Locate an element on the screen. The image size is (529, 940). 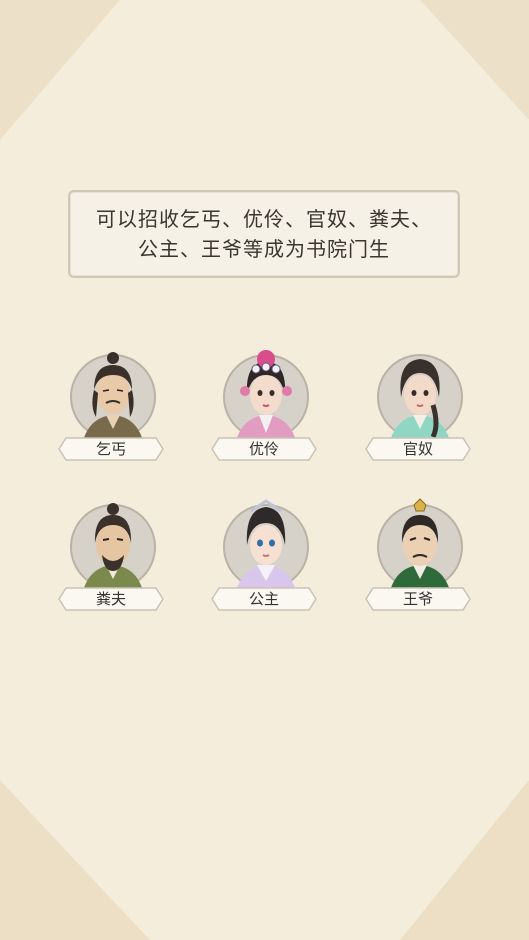
character-card-beggar: 乞丐 is located at coordinates (113, 410).